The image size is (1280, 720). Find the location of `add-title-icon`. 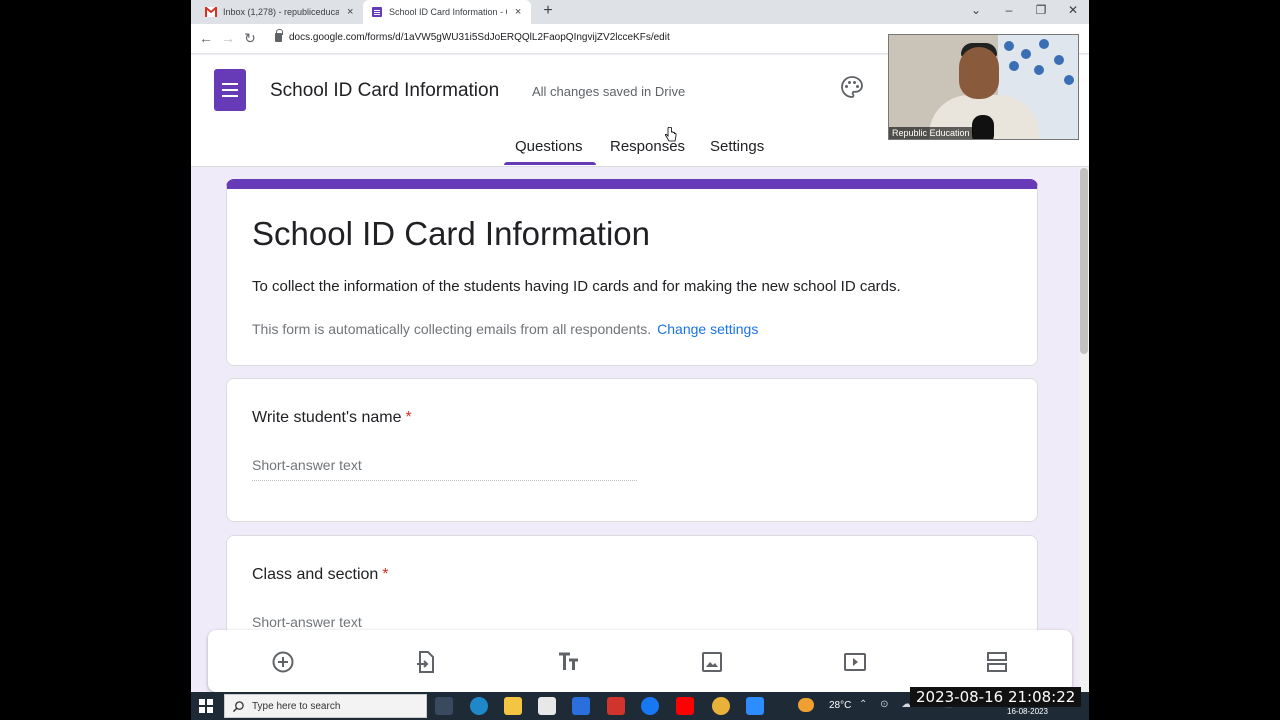

add-title-icon is located at coordinates (569, 662).